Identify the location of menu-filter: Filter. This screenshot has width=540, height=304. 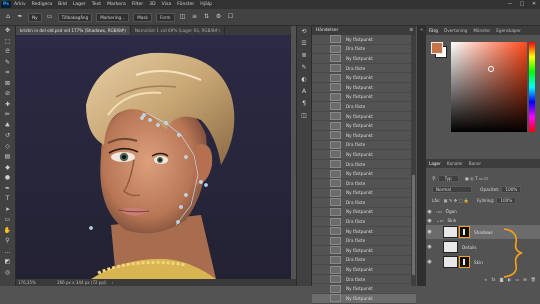
(137, 4).